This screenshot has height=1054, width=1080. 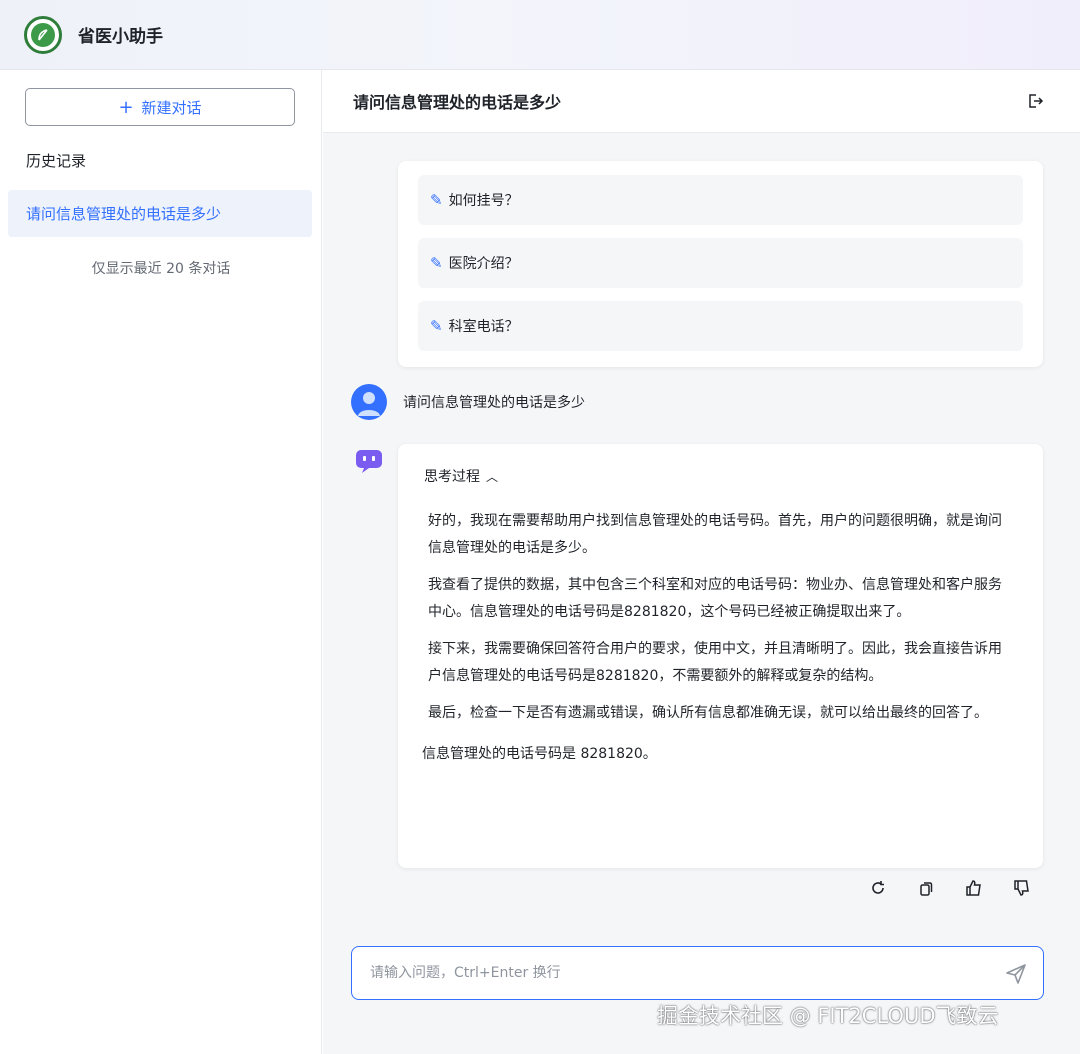 What do you see at coordinates (1035, 101) in the screenshot?
I see `logout-icon` at bounding box center [1035, 101].